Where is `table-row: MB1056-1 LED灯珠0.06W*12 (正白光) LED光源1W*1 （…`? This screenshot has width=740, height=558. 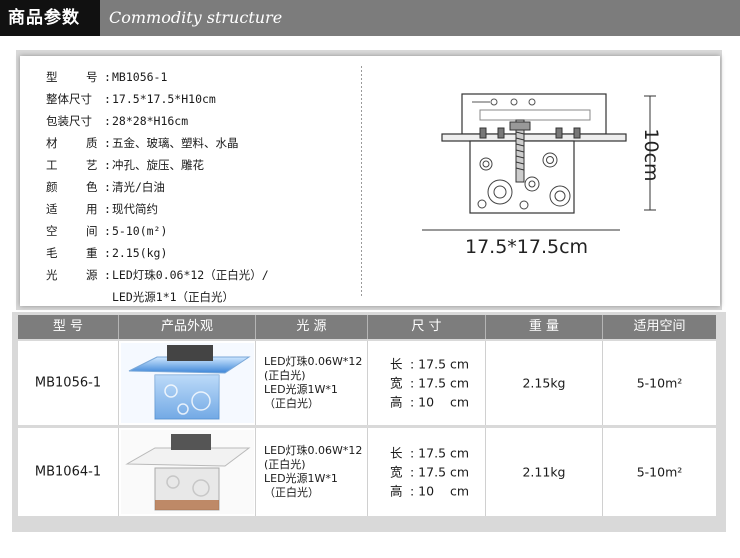
table-row: MB1056-1 LED灯珠0.06W*12 (正白光) LED光源1W*1 （… is located at coordinates (367, 383).